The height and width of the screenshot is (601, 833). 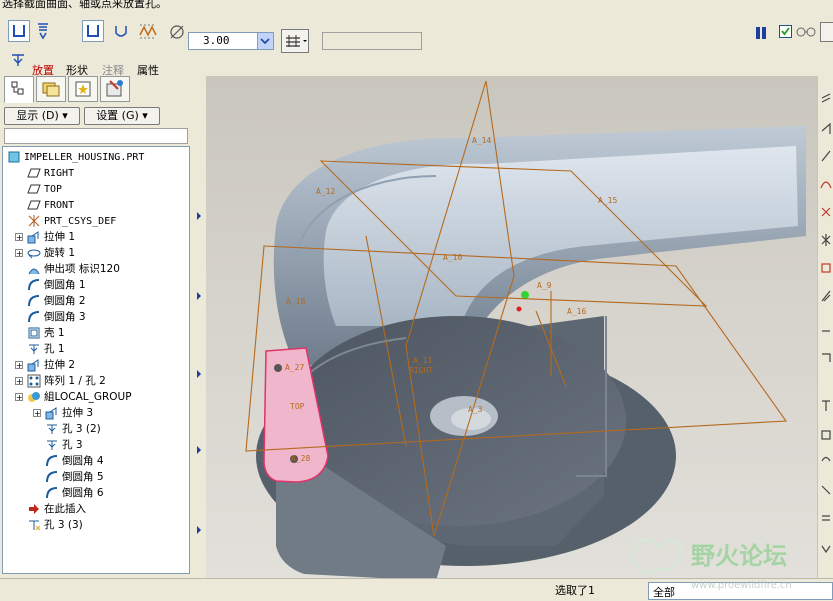 What do you see at coordinates (60, 381) in the screenshot?
I see `tree-item: + 阵列 1 / 孔 2` at bounding box center [60, 381].